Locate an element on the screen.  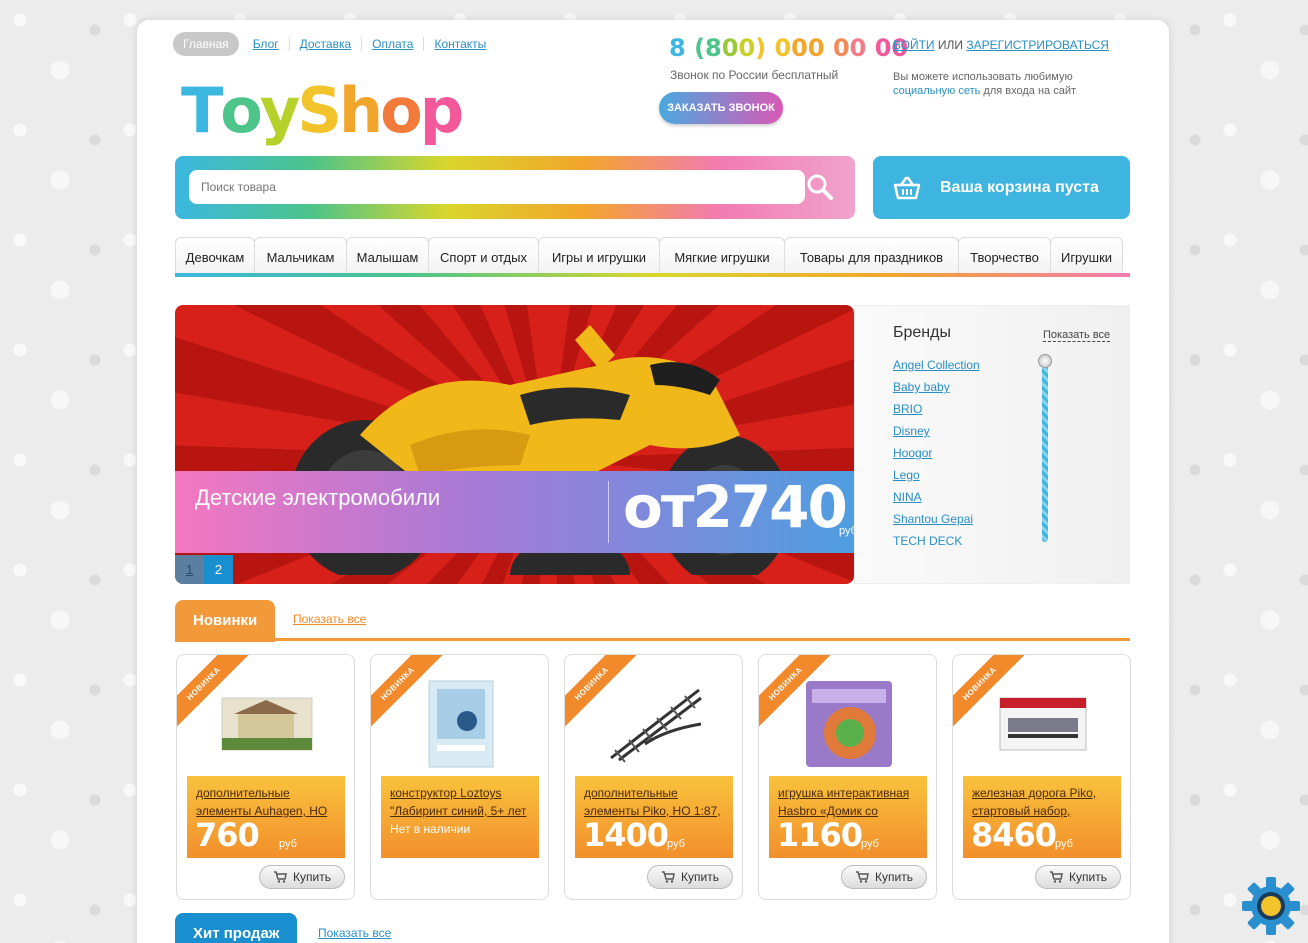
brands-scrollbar is located at coordinates (1045, 452).